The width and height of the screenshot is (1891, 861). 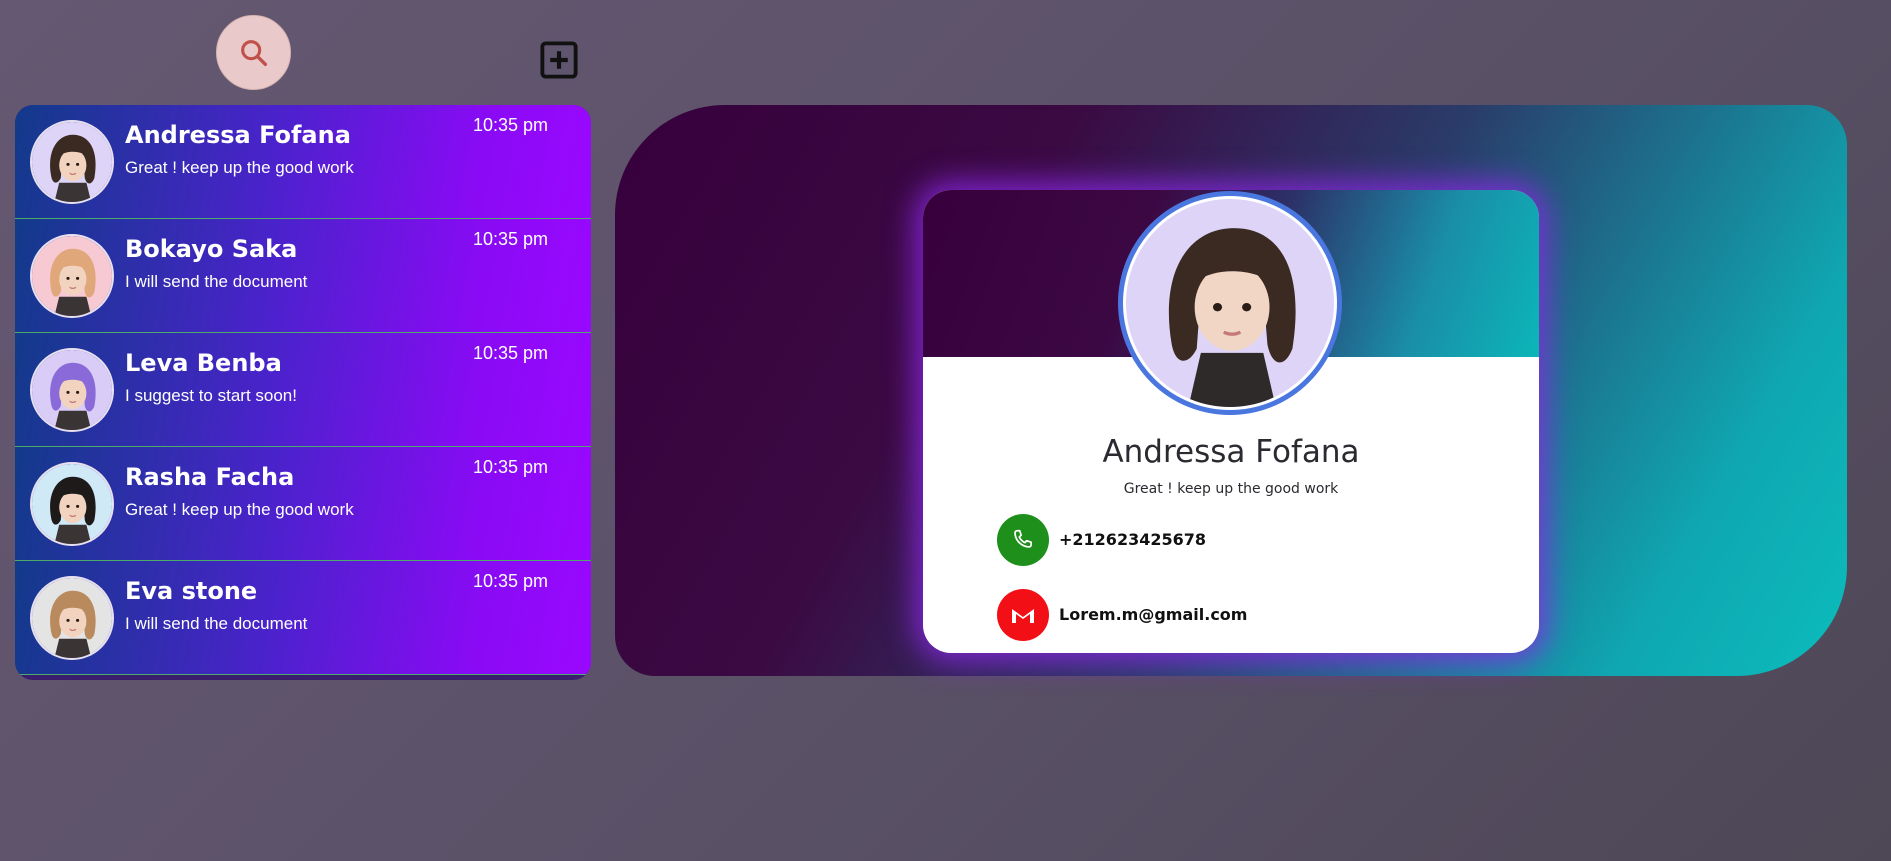 What do you see at coordinates (210, 477) in the screenshot?
I see `contact-name: Rasha Facha` at bounding box center [210, 477].